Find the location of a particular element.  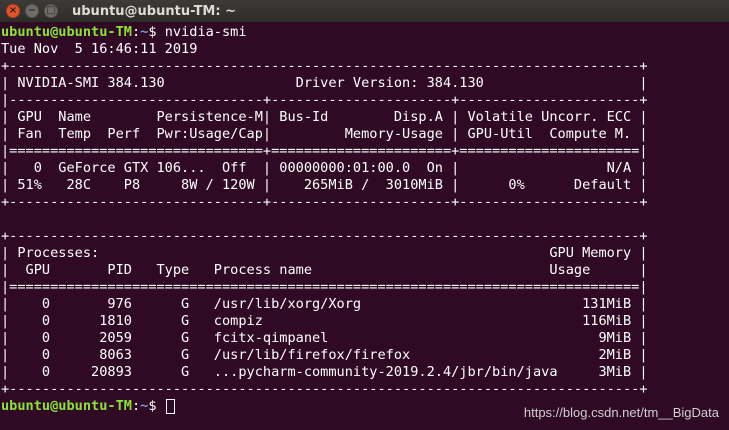

output-line: | Processes: GPU Memory | is located at coordinates (324, 253).